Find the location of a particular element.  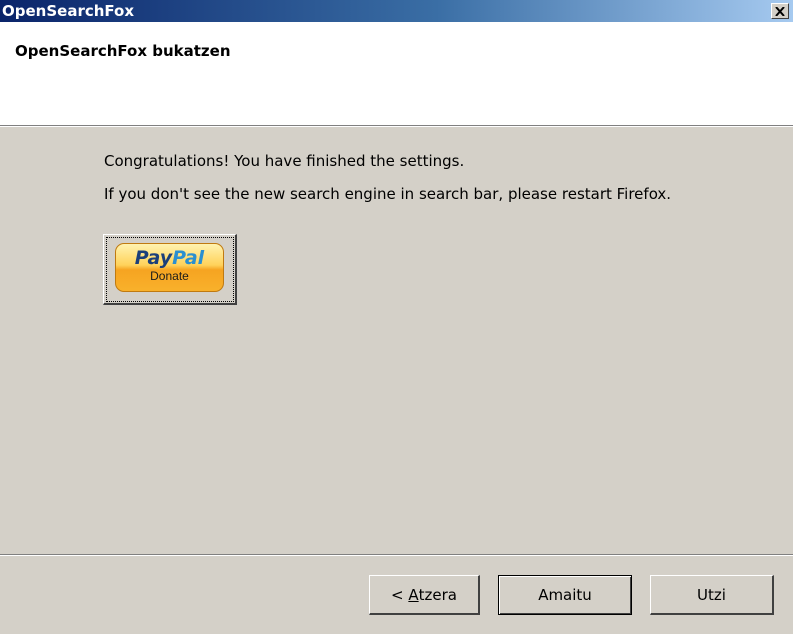

close-button is located at coordinates (780, 11).